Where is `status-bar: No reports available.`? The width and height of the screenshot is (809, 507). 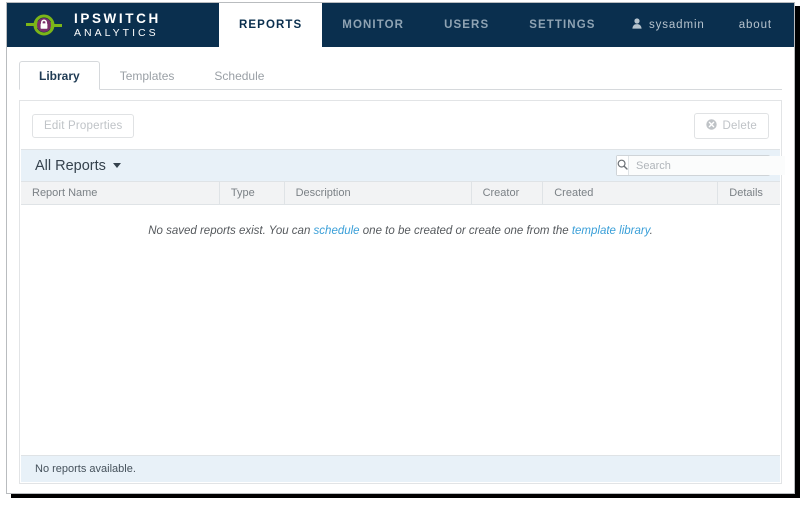
status-bar: No reports available. is located at coordinates (400, 468).